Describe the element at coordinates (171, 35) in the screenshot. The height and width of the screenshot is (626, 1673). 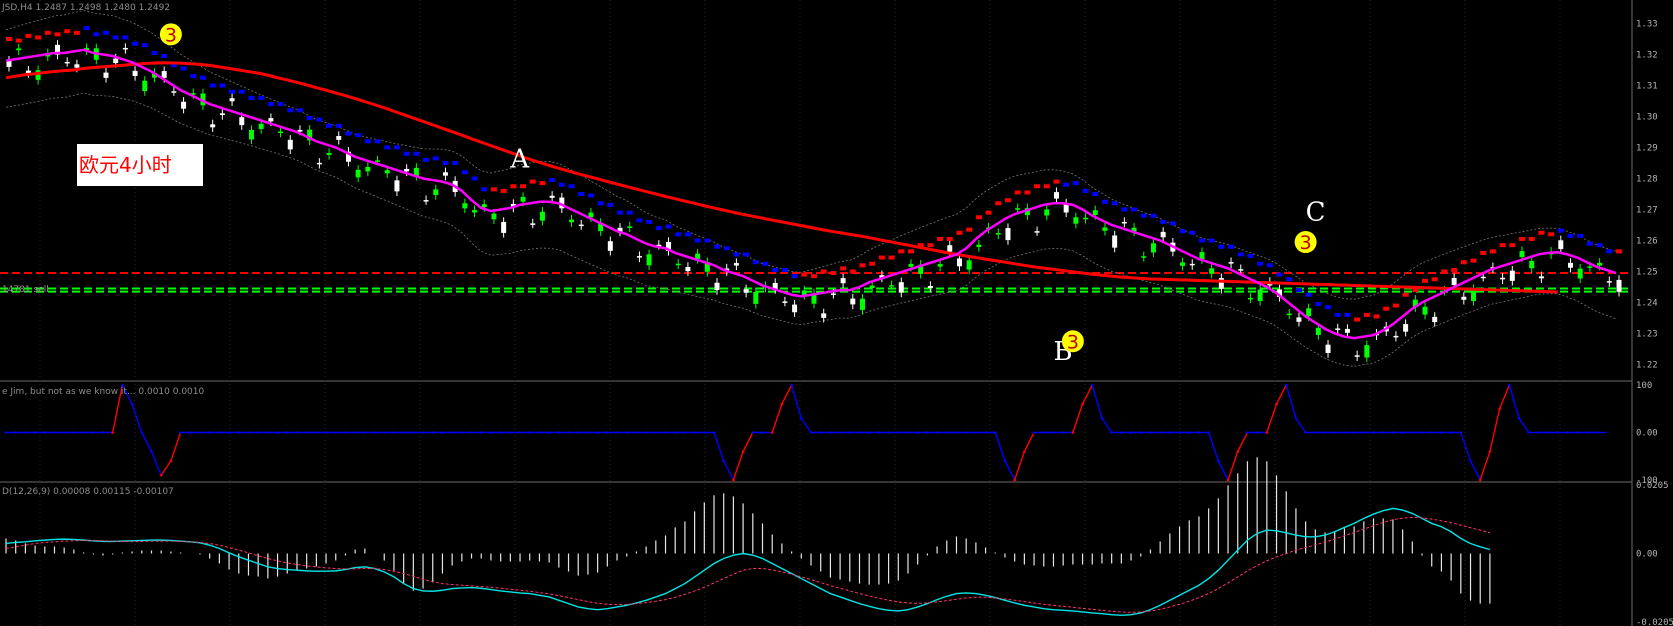
I see `wave-marker-label: 3` at that location.